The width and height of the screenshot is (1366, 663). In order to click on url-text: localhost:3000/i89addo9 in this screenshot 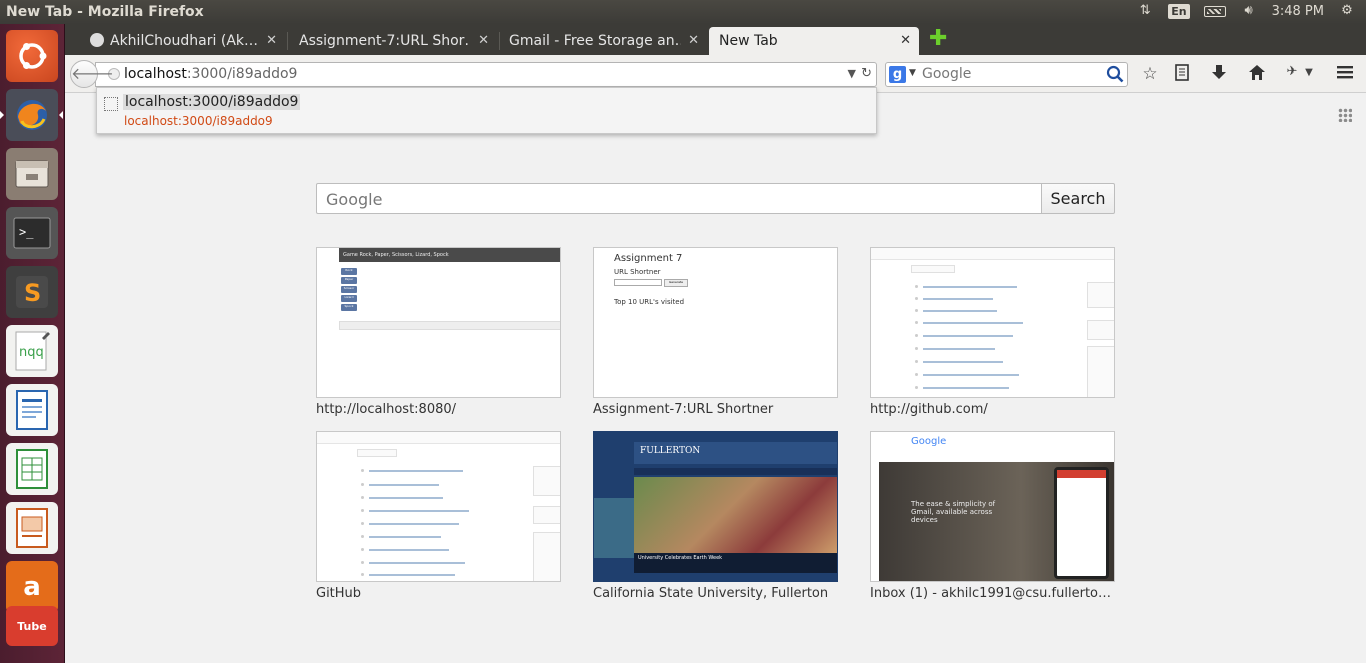, I will do `click(210, 74)`.